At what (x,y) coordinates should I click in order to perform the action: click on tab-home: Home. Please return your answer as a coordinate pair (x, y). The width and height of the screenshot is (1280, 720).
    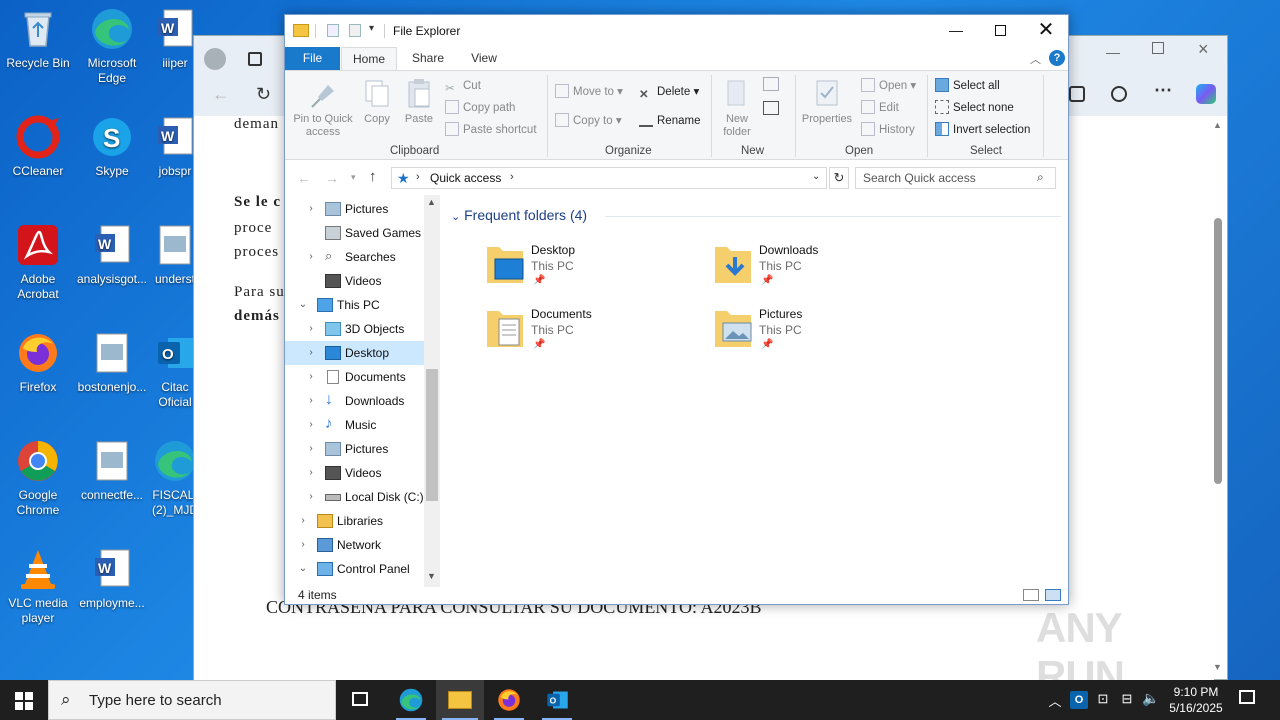
    Looking at the image, I should click on (369, 58).